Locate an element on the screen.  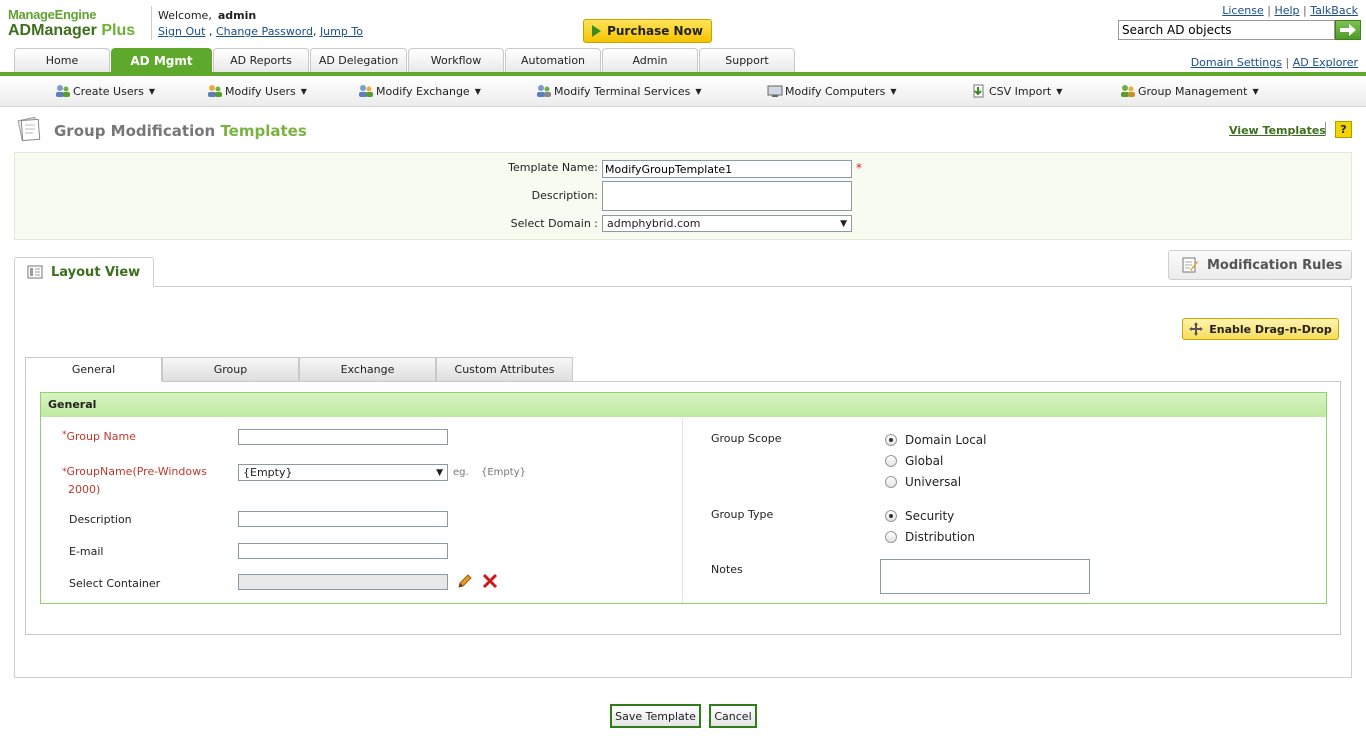
talkback-link: TalkBack is located at coordinates (1334, 10).